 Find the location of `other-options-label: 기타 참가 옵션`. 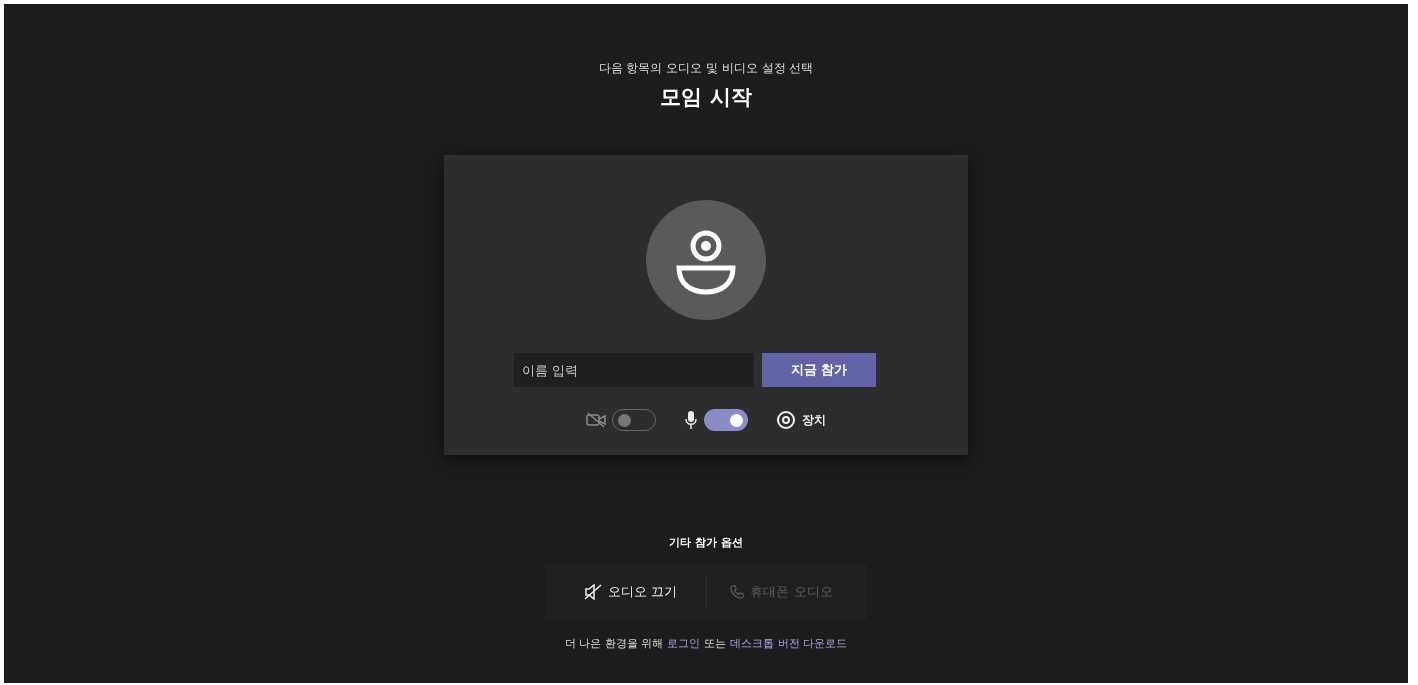

other-options-label: 기타 참가 옵션 is located at coordinates (706, 542).